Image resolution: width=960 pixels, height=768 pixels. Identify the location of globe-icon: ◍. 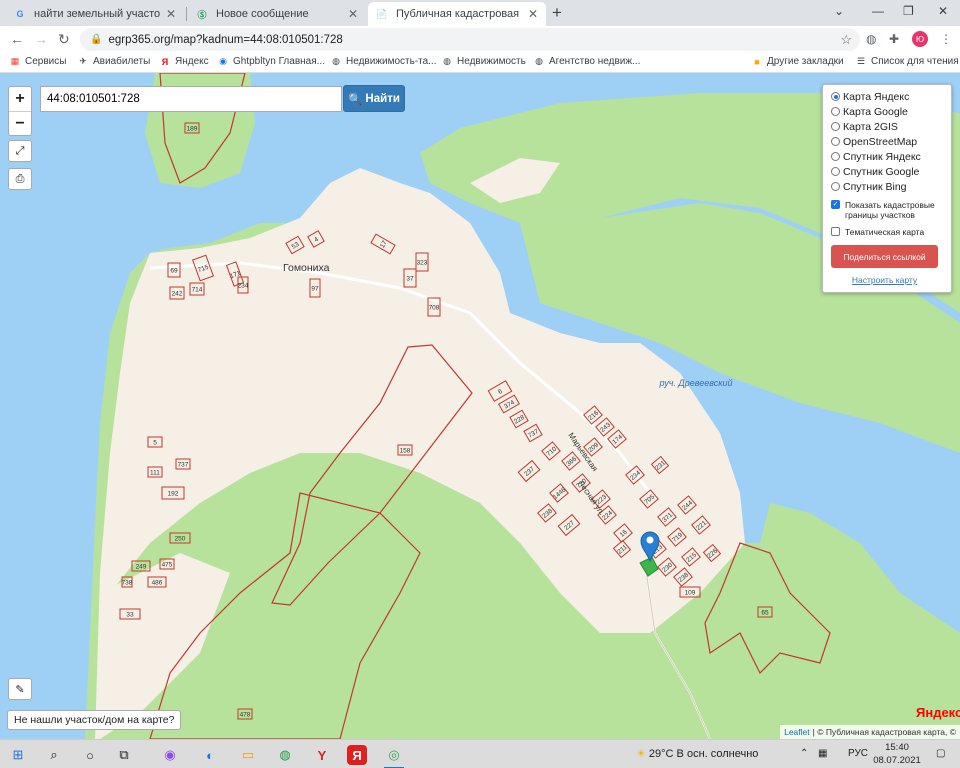
(447, 61).